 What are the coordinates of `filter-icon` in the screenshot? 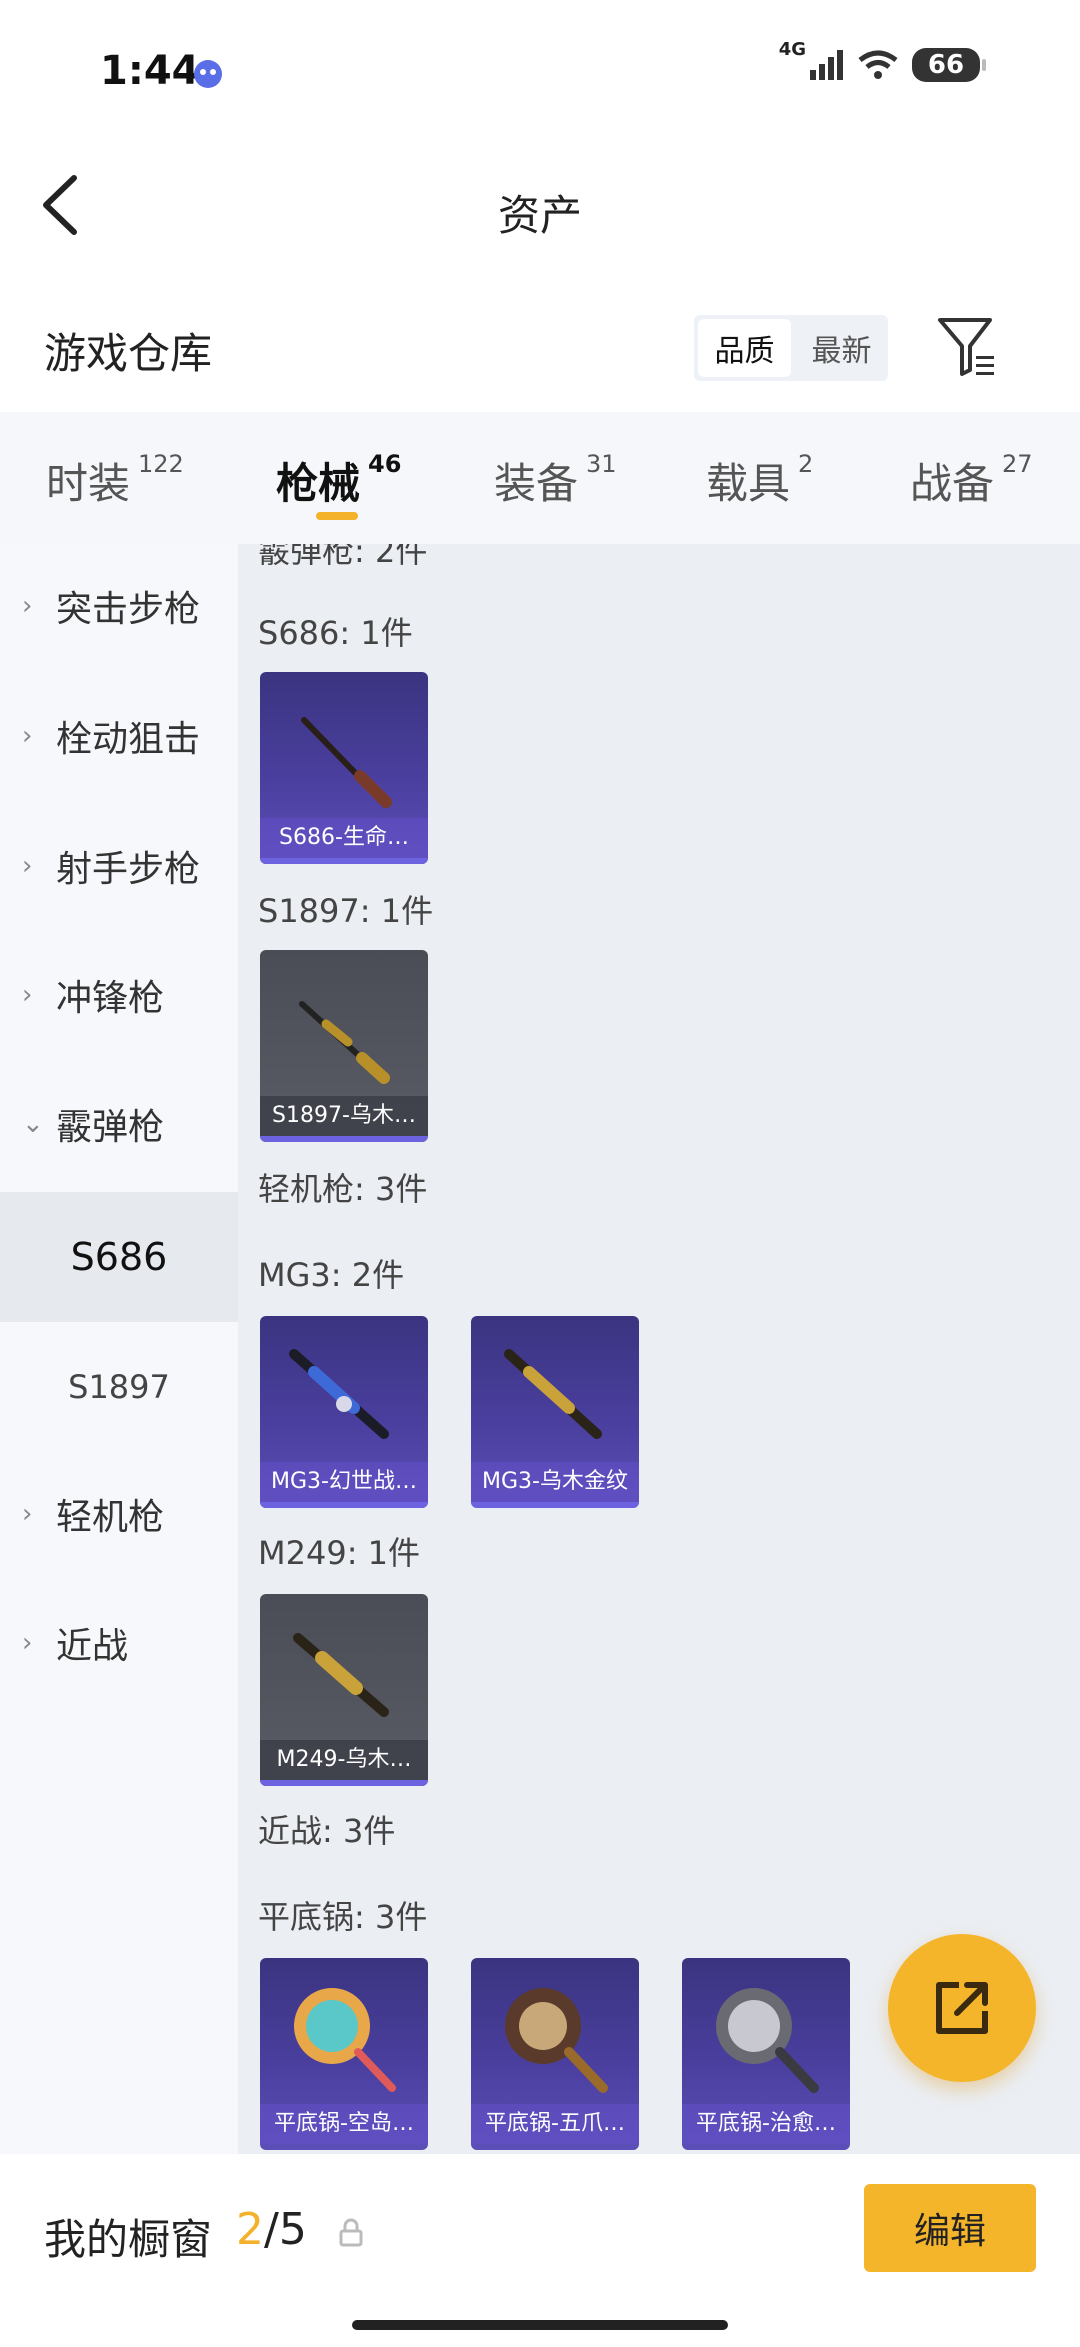 It's located at (967, 347).